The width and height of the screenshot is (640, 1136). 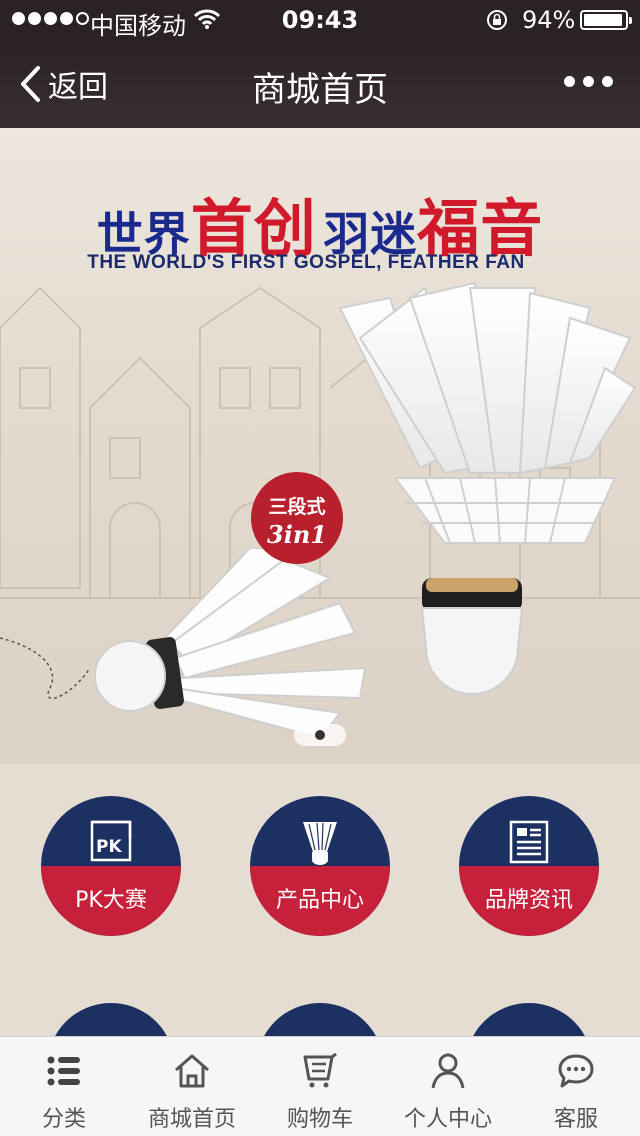 I want to click on battery-icon, so click(x=606, y=20).